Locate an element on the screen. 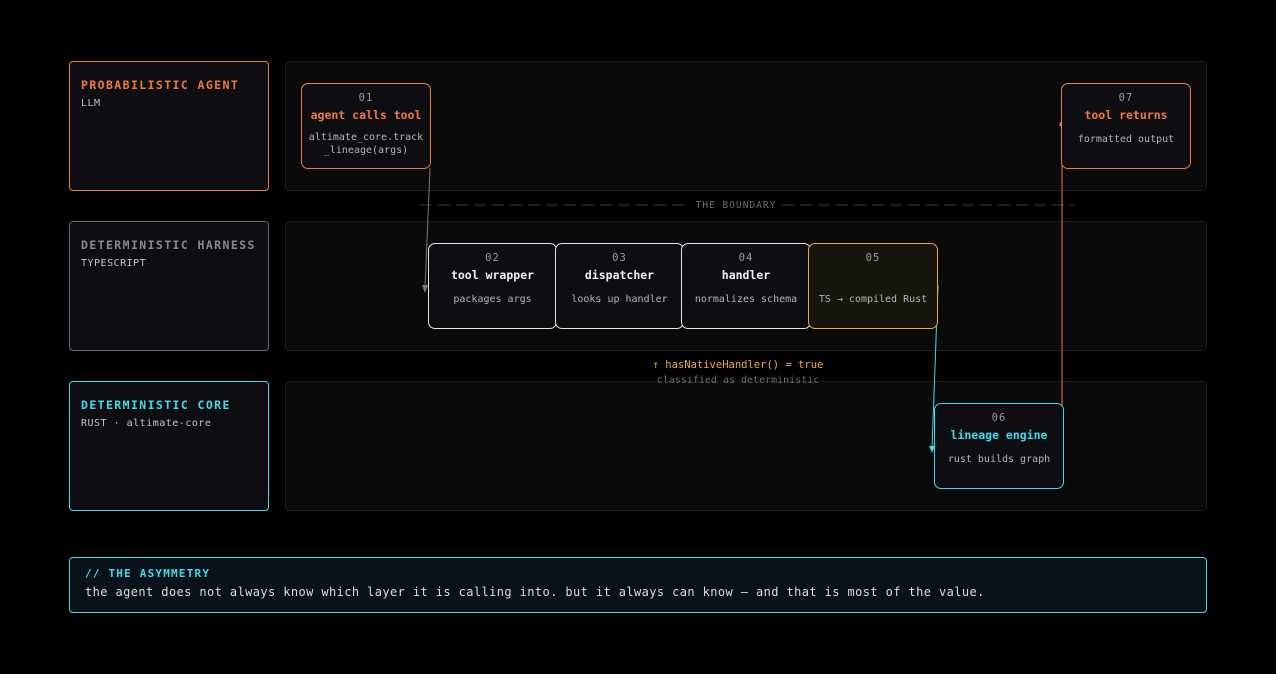 Image resolution: width=1276 pixels, height=674 pixels. step-number: 01 is located at coordinates (366, 98).